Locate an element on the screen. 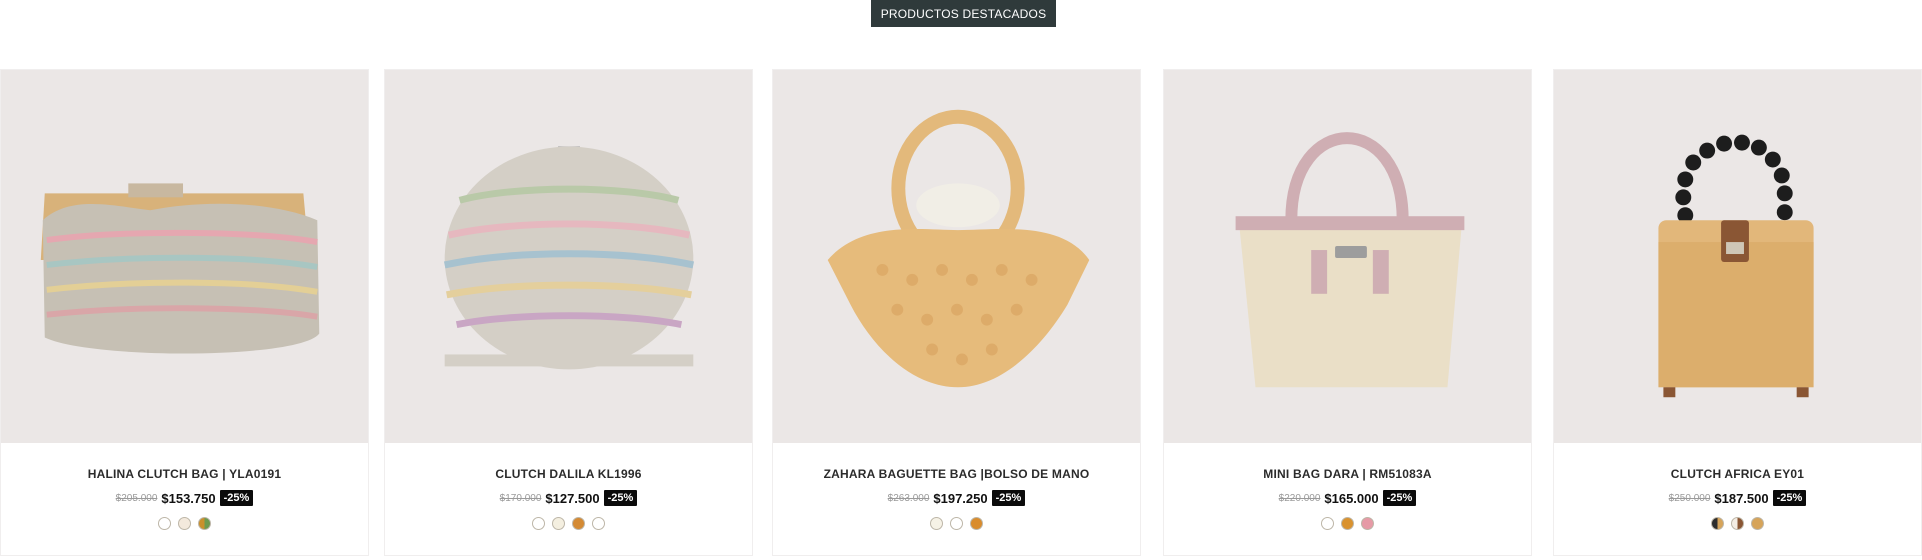 Image resolution: width=1922 pixels, height=560 pixels. product-prices: $170.000 $127.500 -25% is located at coordinates (568, 498).